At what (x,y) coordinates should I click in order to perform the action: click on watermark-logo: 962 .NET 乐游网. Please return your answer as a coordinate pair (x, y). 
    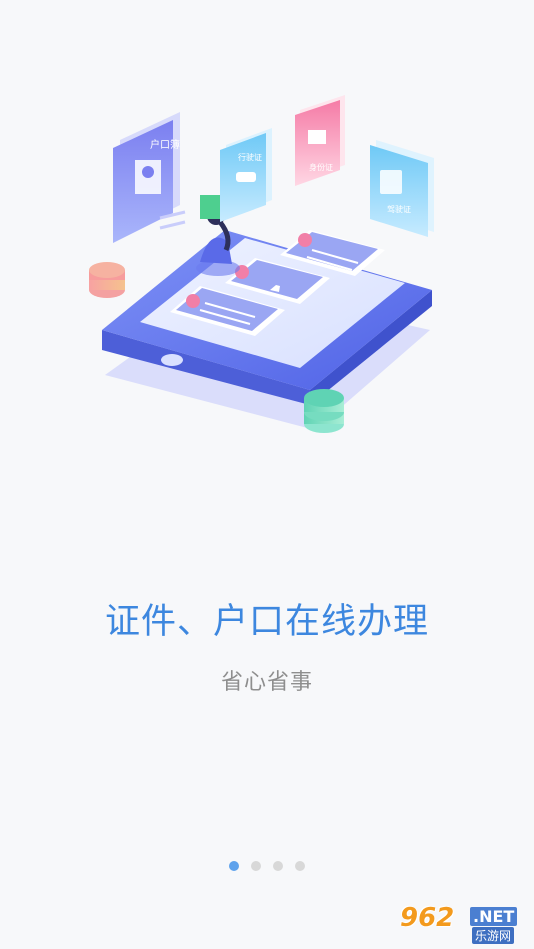
    Looking at the image, I should click on (463, 923).